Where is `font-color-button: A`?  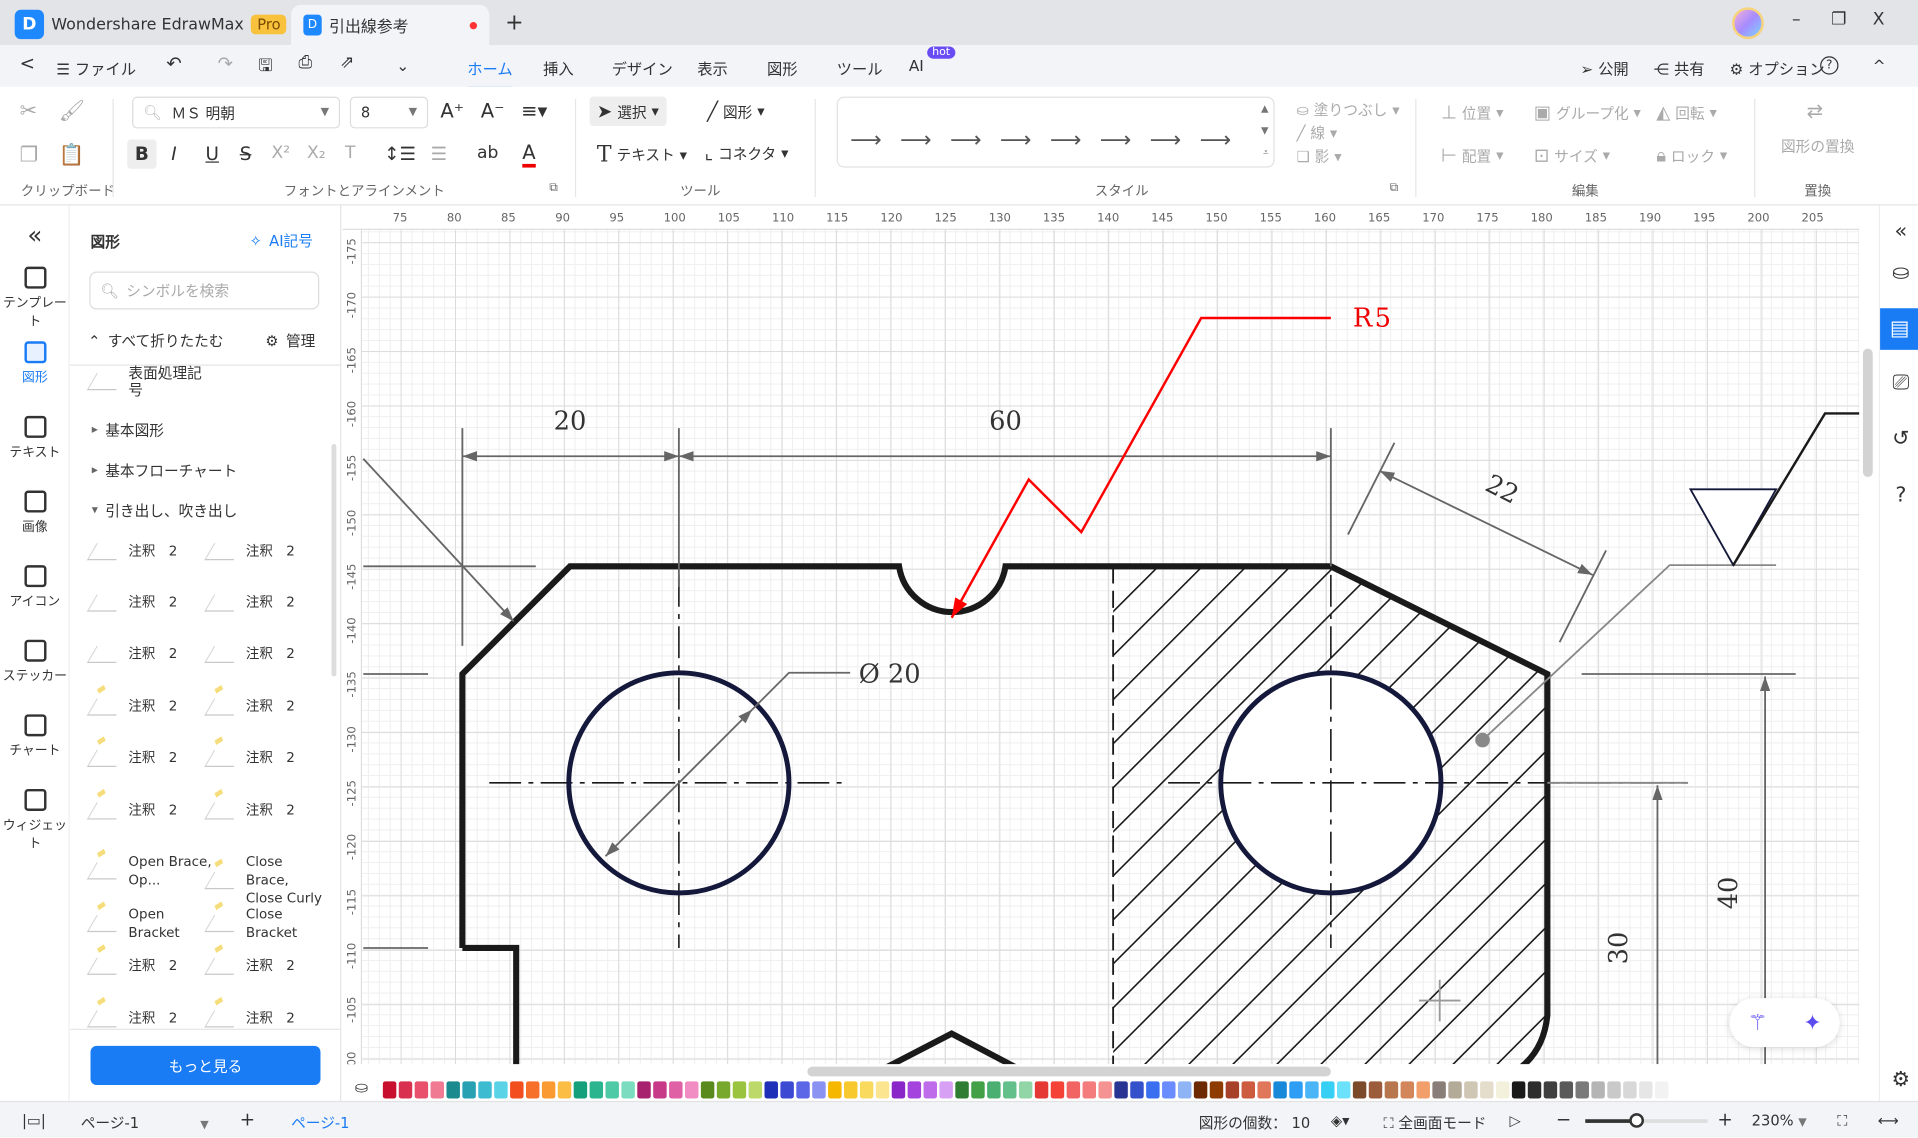 font-color-button: A is located at coordinates (529, 154).